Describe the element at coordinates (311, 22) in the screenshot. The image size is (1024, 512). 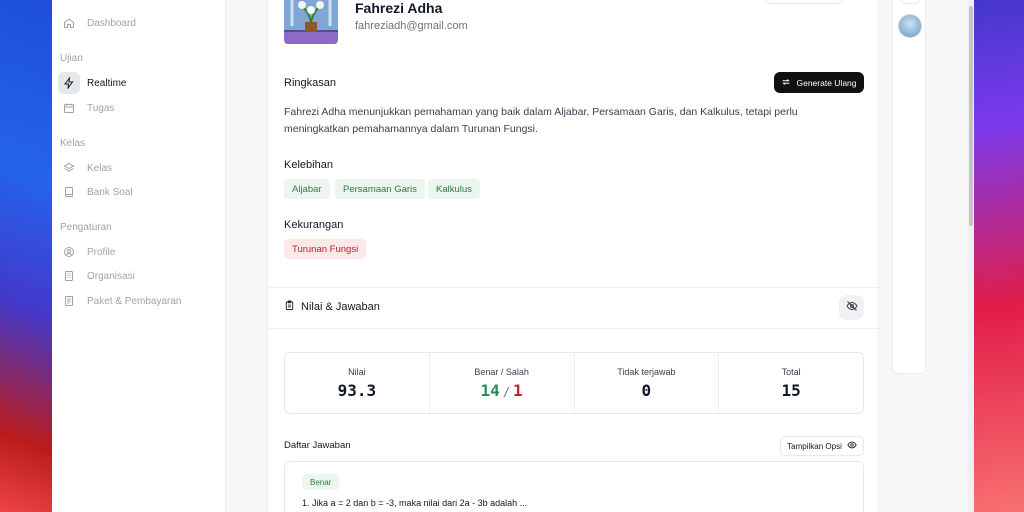
I see `student-avatar` at that location.